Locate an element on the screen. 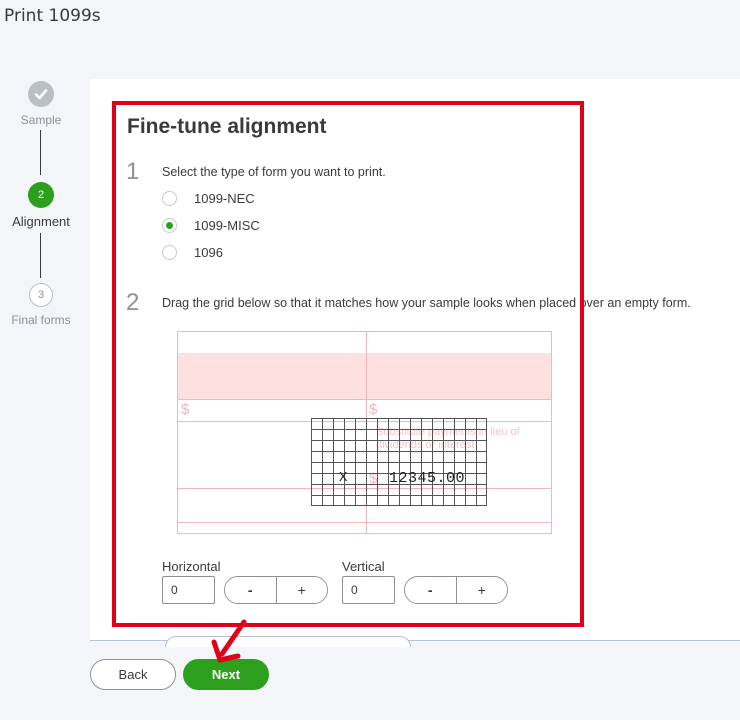  step-final-forms: 3 Final forms is located at coordinates (41, 305).